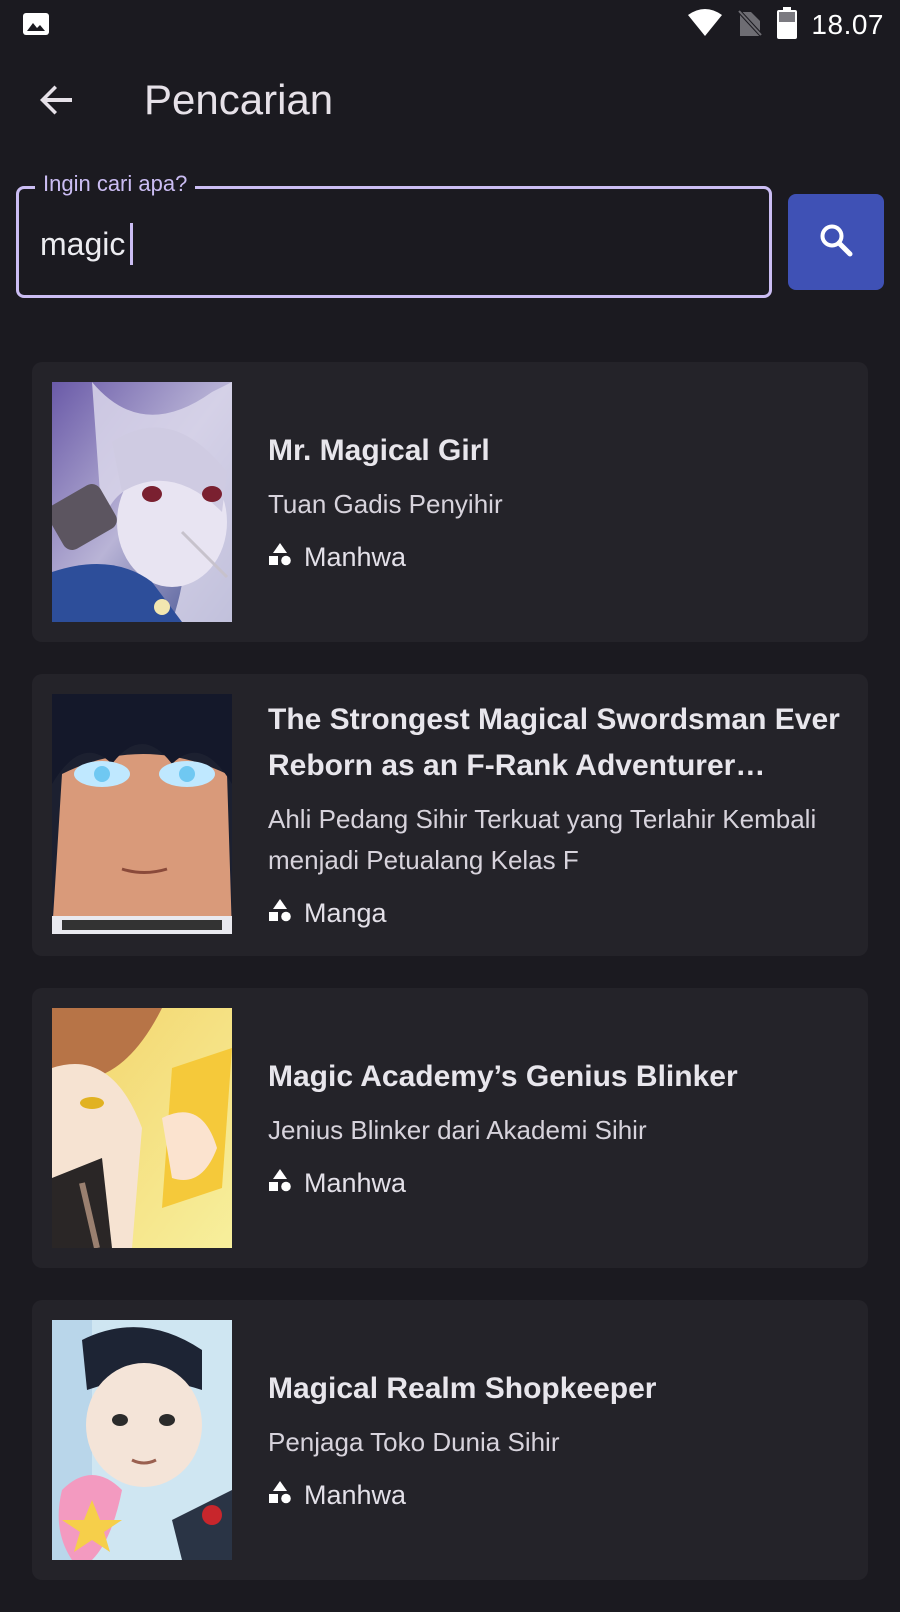 This screenshot has width=900, height=1612. I want to click on gallery-icon, so click(36, 24).